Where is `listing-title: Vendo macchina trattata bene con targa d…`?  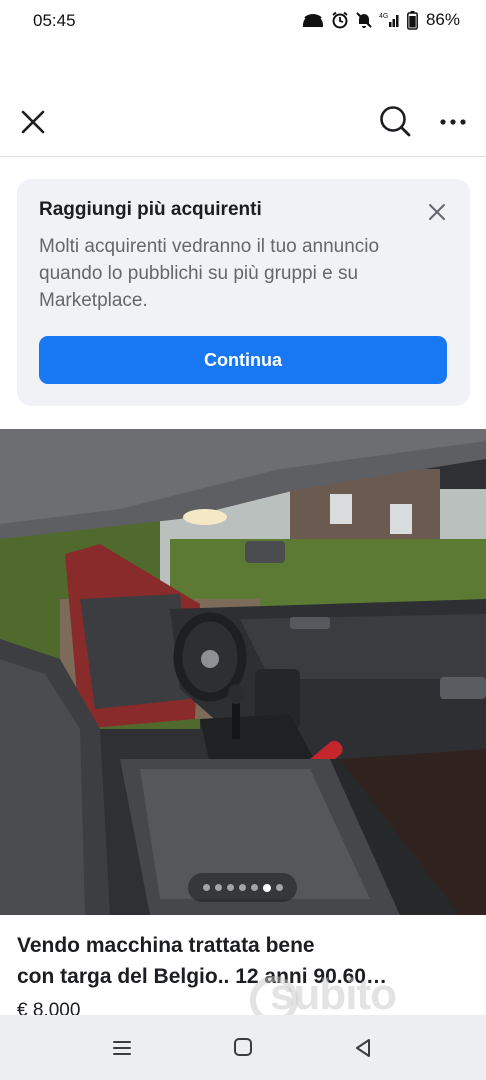 listing-title: Vendo macchina trattata bene con targa d… is located at coordinates (247, 961).